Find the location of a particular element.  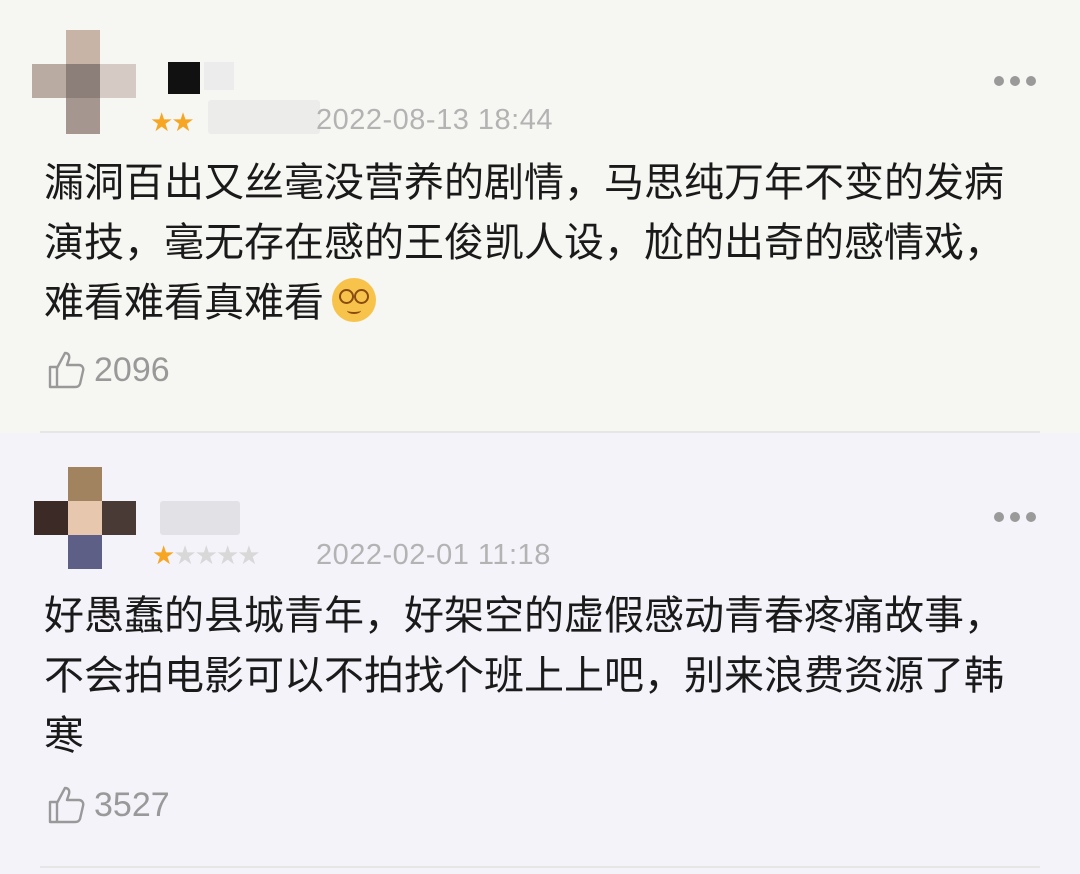

like-button: 3527 is located at coordinates (124, 805).